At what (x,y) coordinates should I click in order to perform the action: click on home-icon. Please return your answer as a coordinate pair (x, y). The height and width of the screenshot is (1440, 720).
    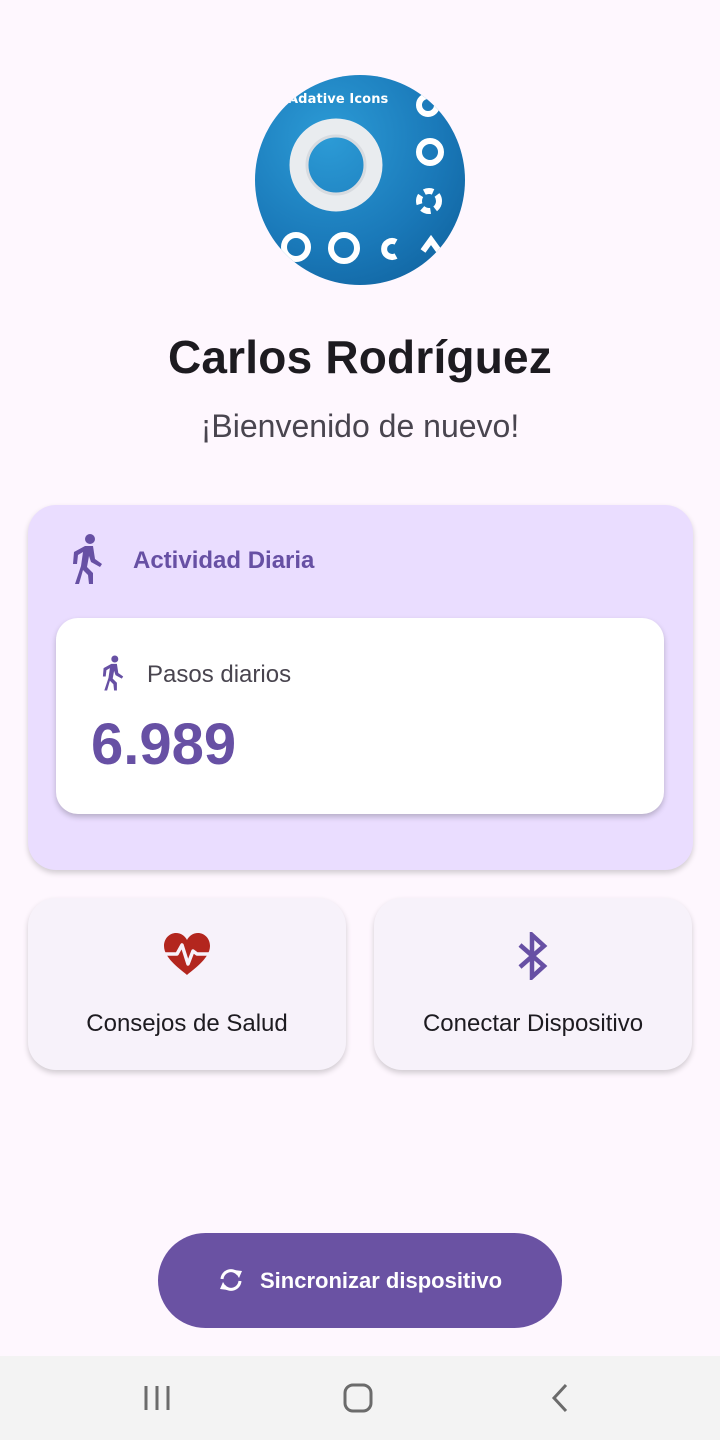
    Looking at the image, I should click on (358, 1398).